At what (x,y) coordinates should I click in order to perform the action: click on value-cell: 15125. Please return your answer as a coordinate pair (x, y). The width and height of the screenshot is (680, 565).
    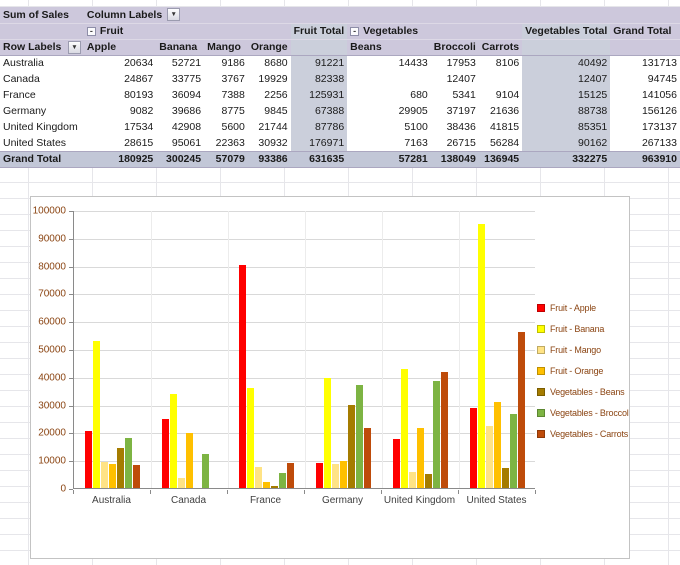
    Looking at the image, I should click on (566, 95).